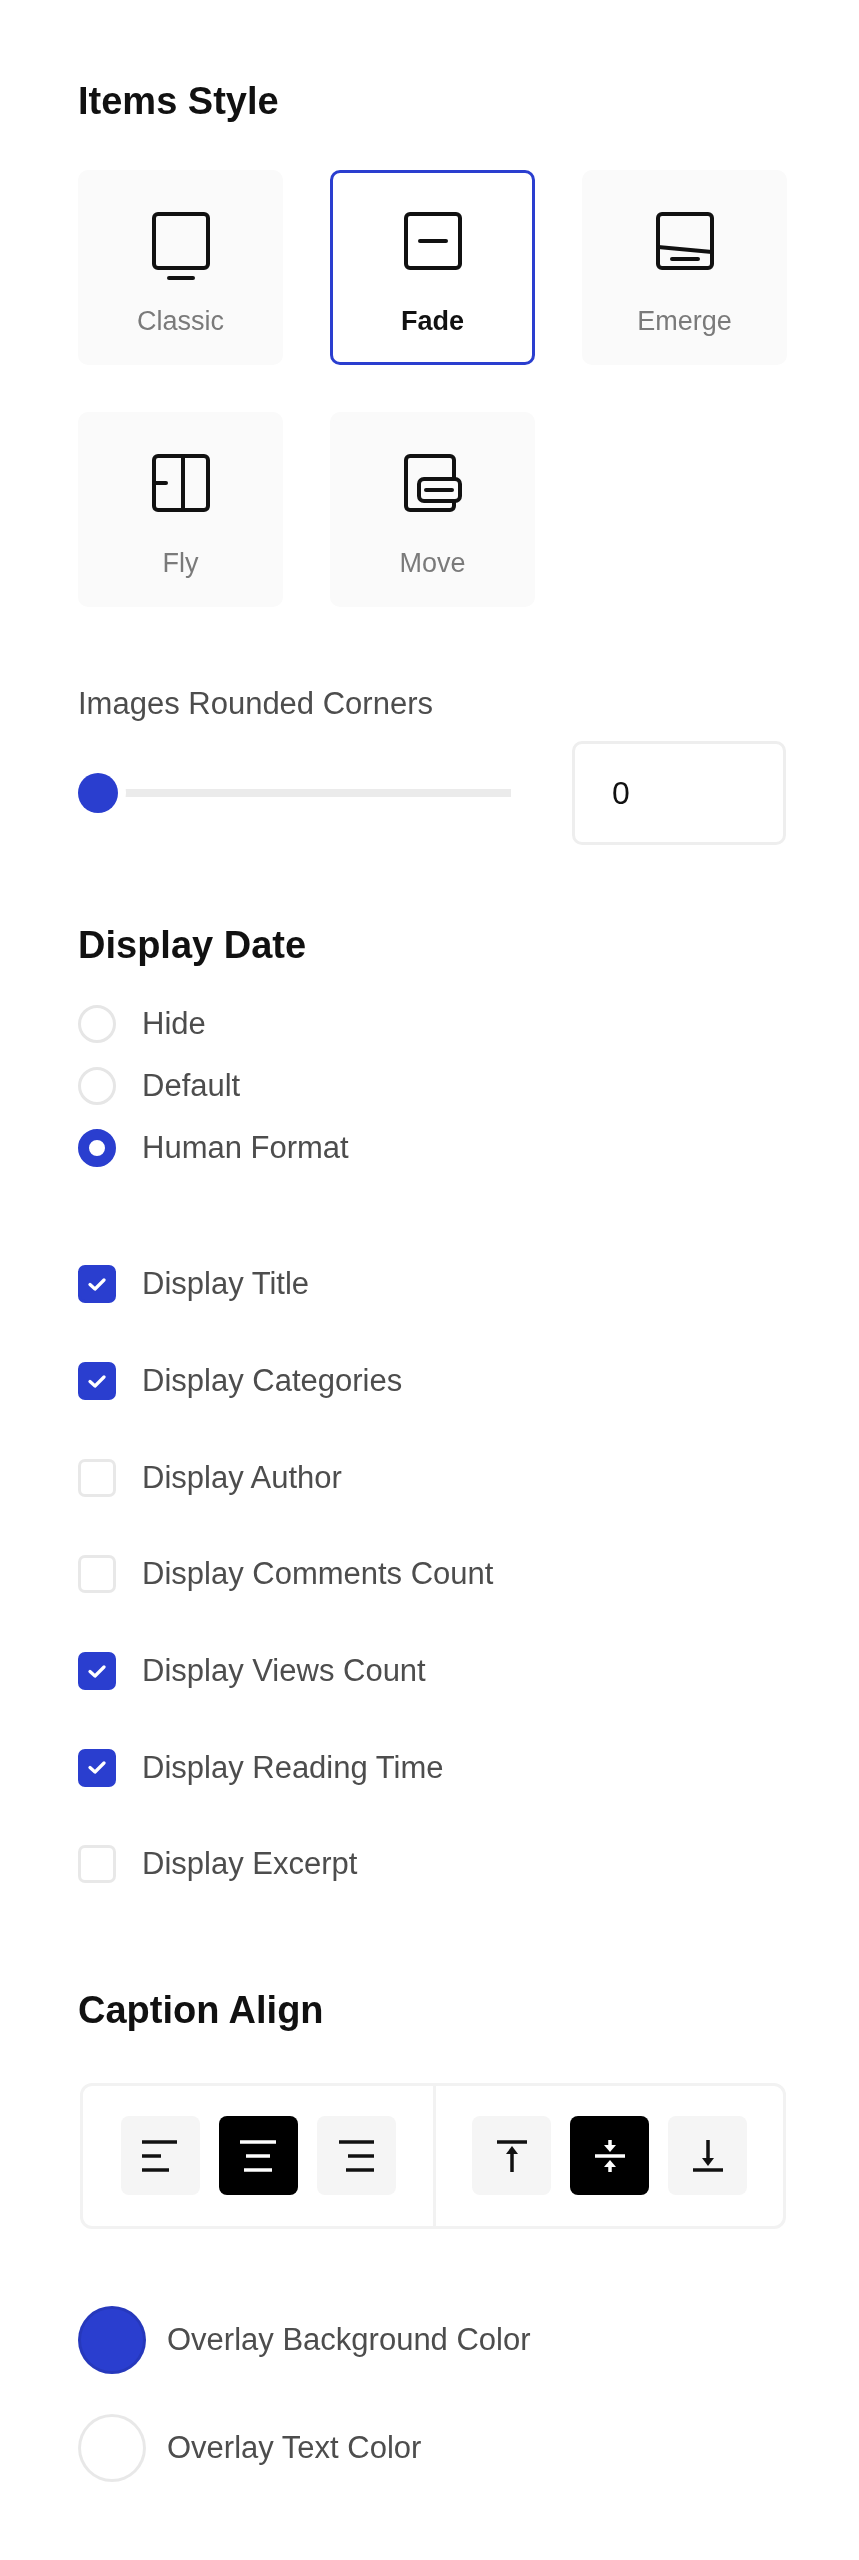 The height and width of the screenshot is (2560, 859). I want to click on align-left-icon, so click(160, 2155).